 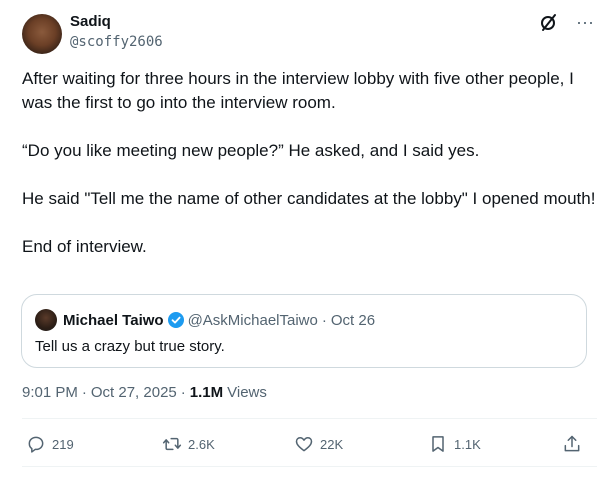 I want to click on reply-button: 219, so click(x=50, y=444).